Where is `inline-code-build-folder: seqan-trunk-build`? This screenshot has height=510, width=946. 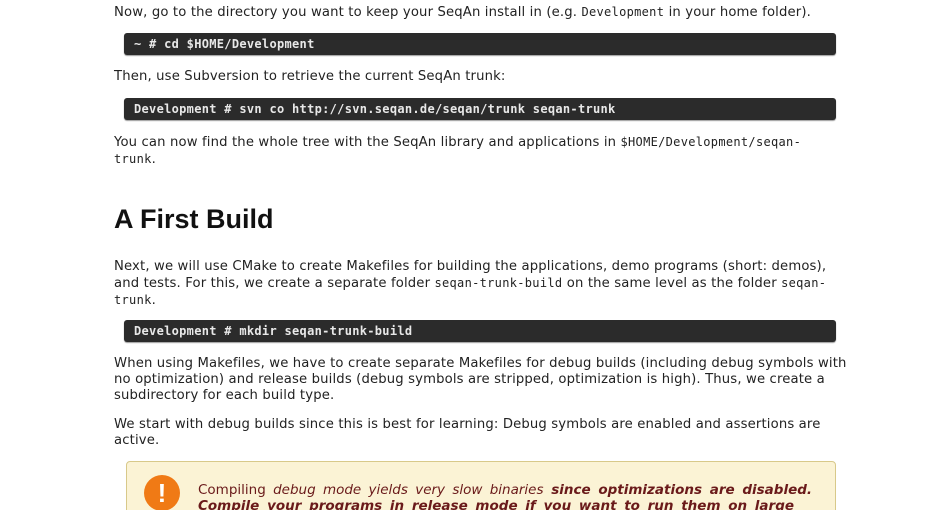 inline-code-build-folder: seqan-trunk-build is located at coordinates (498, 283).